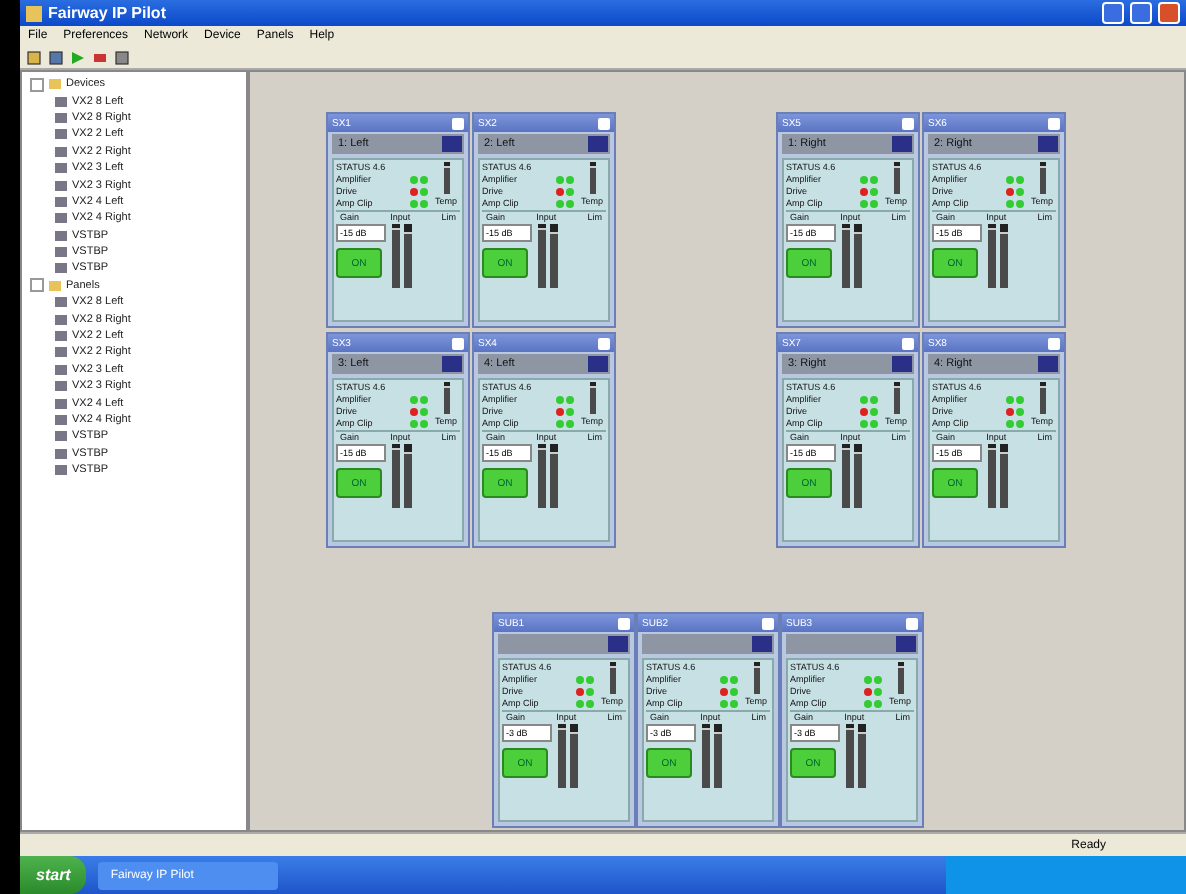 The height and width of the screenshot is (894, 1186). I want to click on close-button, so click(1169, 13).